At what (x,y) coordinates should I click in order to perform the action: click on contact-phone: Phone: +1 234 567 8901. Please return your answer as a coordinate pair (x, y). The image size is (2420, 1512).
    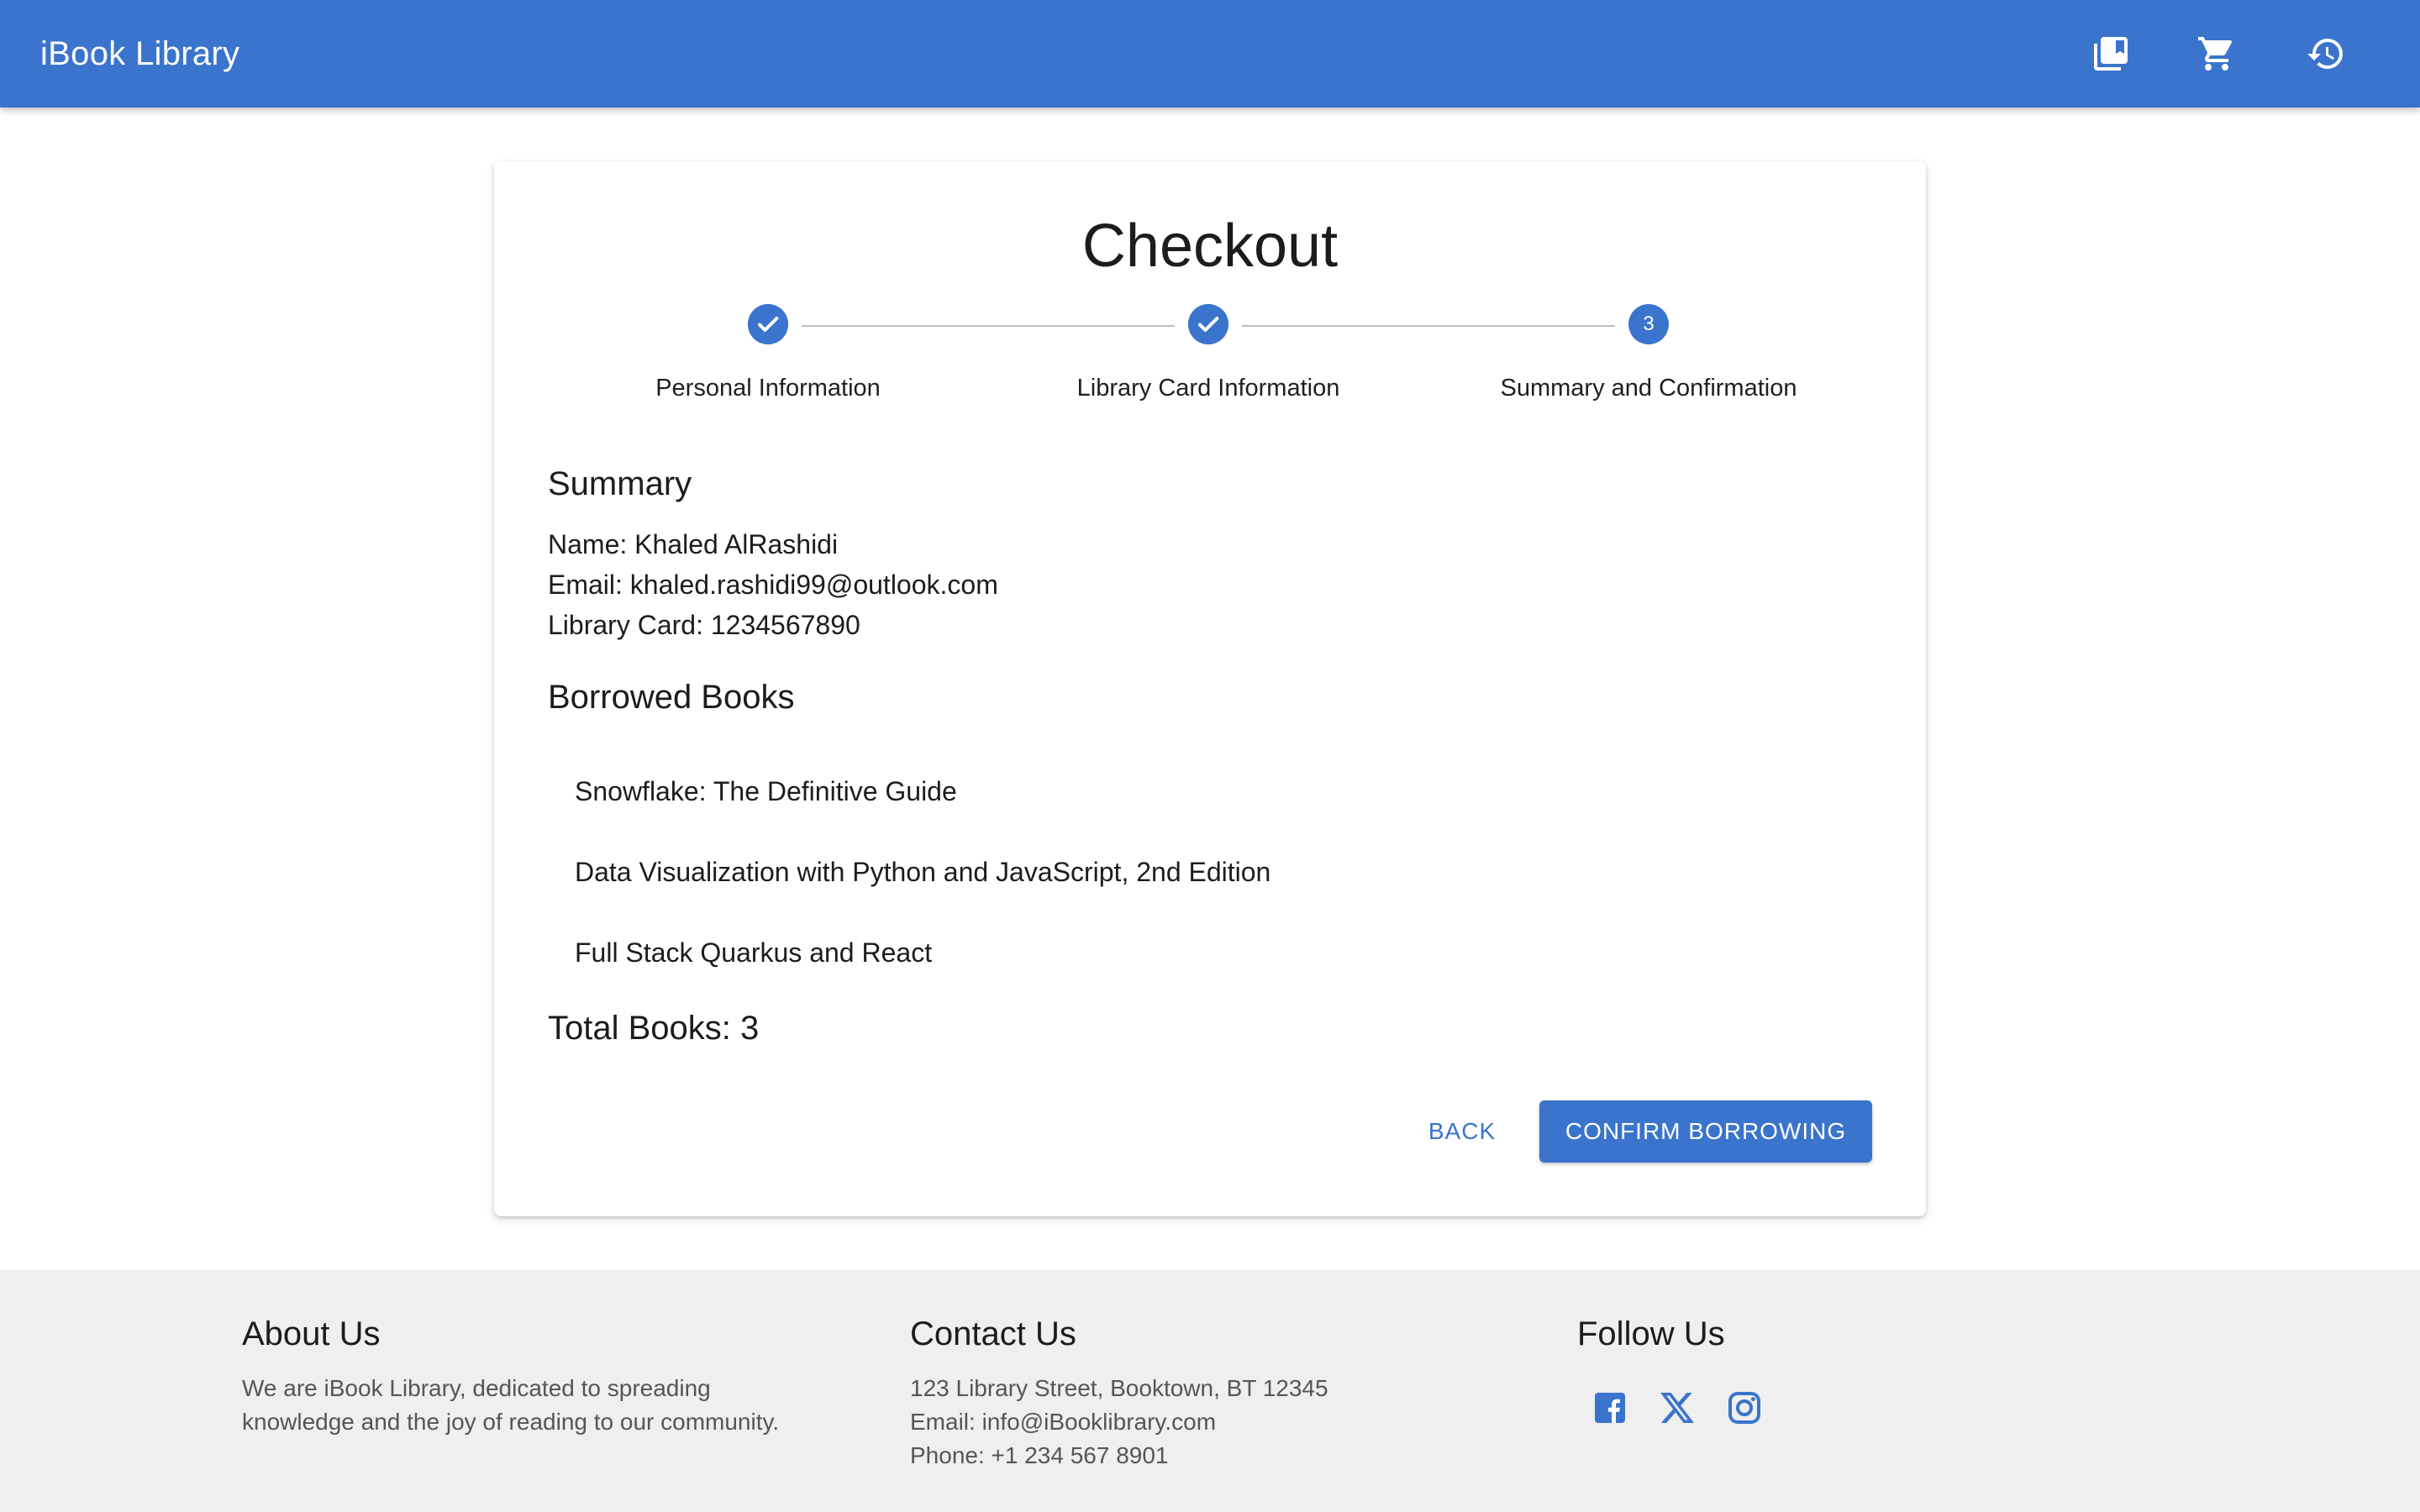
    Looking at the image, I should click on (1040, 1455).